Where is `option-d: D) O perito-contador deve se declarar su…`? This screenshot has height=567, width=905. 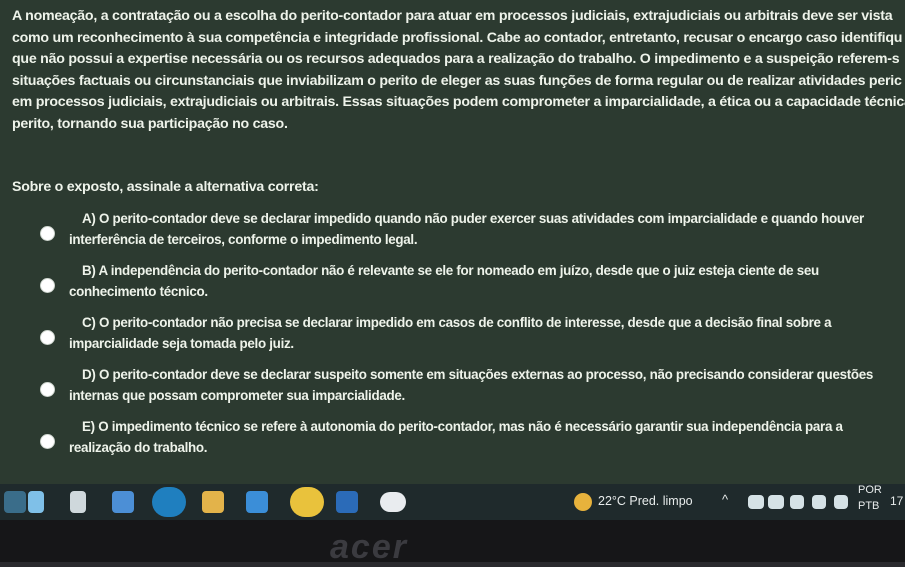
option-d: D) O perito-contador deve se declarar su… is located at coordinates (470, 387).